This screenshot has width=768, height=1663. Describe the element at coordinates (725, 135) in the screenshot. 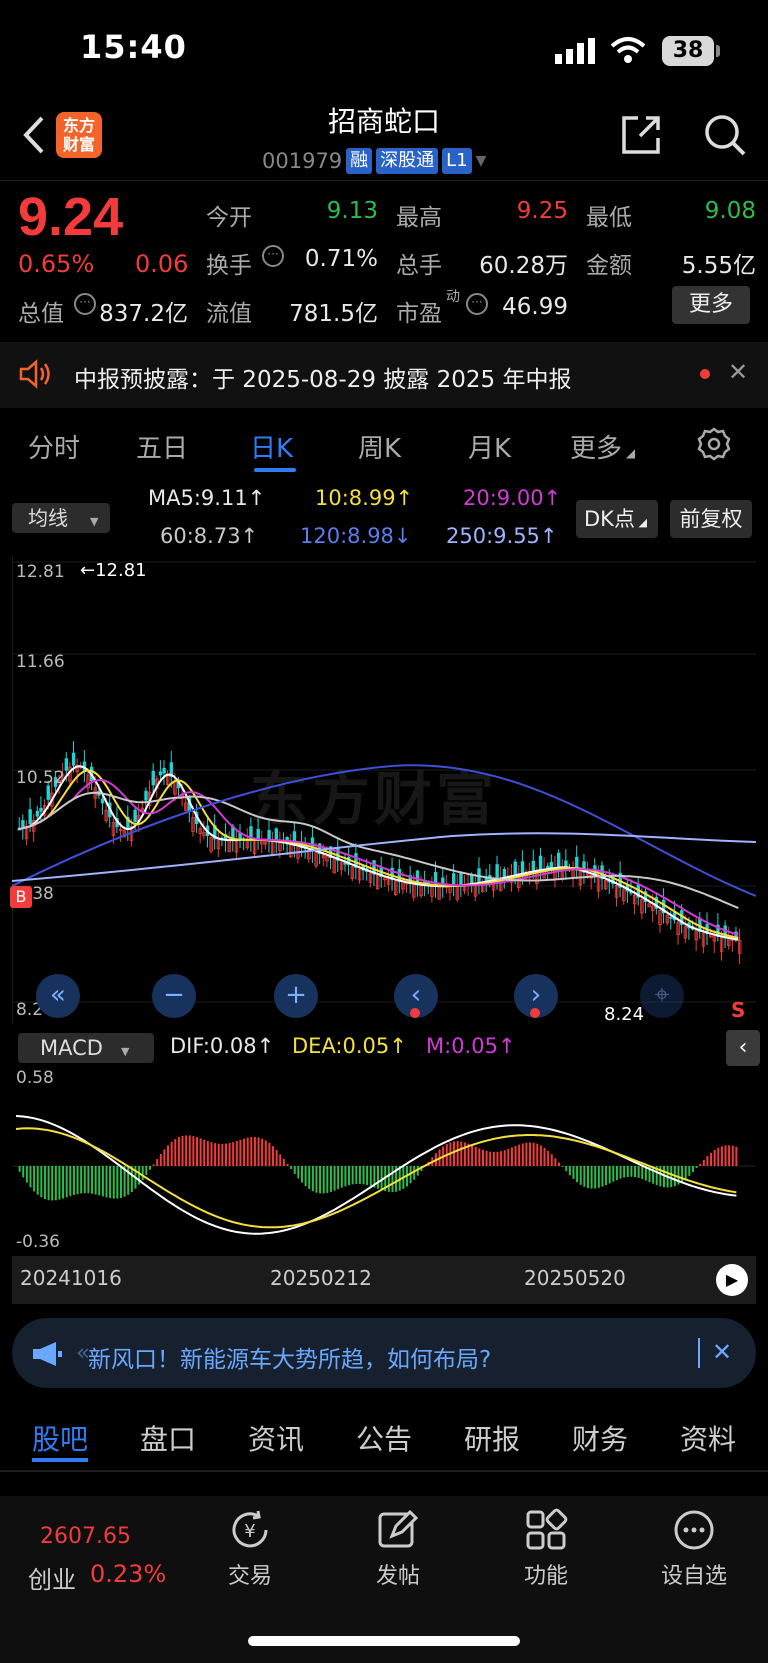

I see `search-icon` at that location.